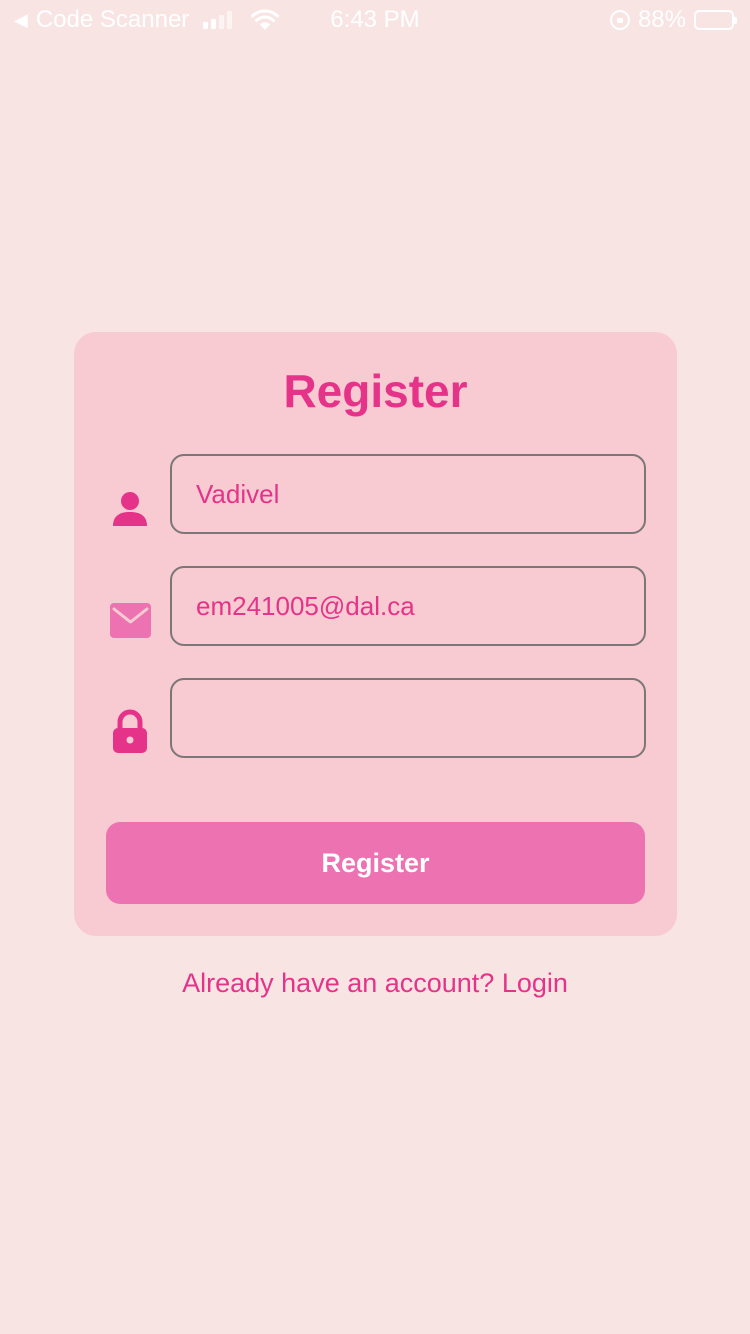 The image size is (750, 1334). What do you see at coordinates (130, 620) in the screenshot?
I see `mail-icon` at bounding box center [130, 620].